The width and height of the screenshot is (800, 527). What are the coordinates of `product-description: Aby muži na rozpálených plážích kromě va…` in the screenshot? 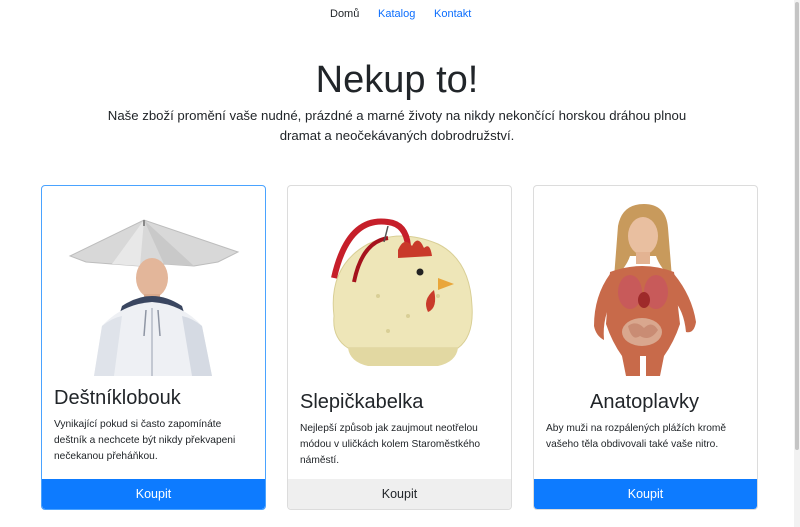 It's located at (636, 436).